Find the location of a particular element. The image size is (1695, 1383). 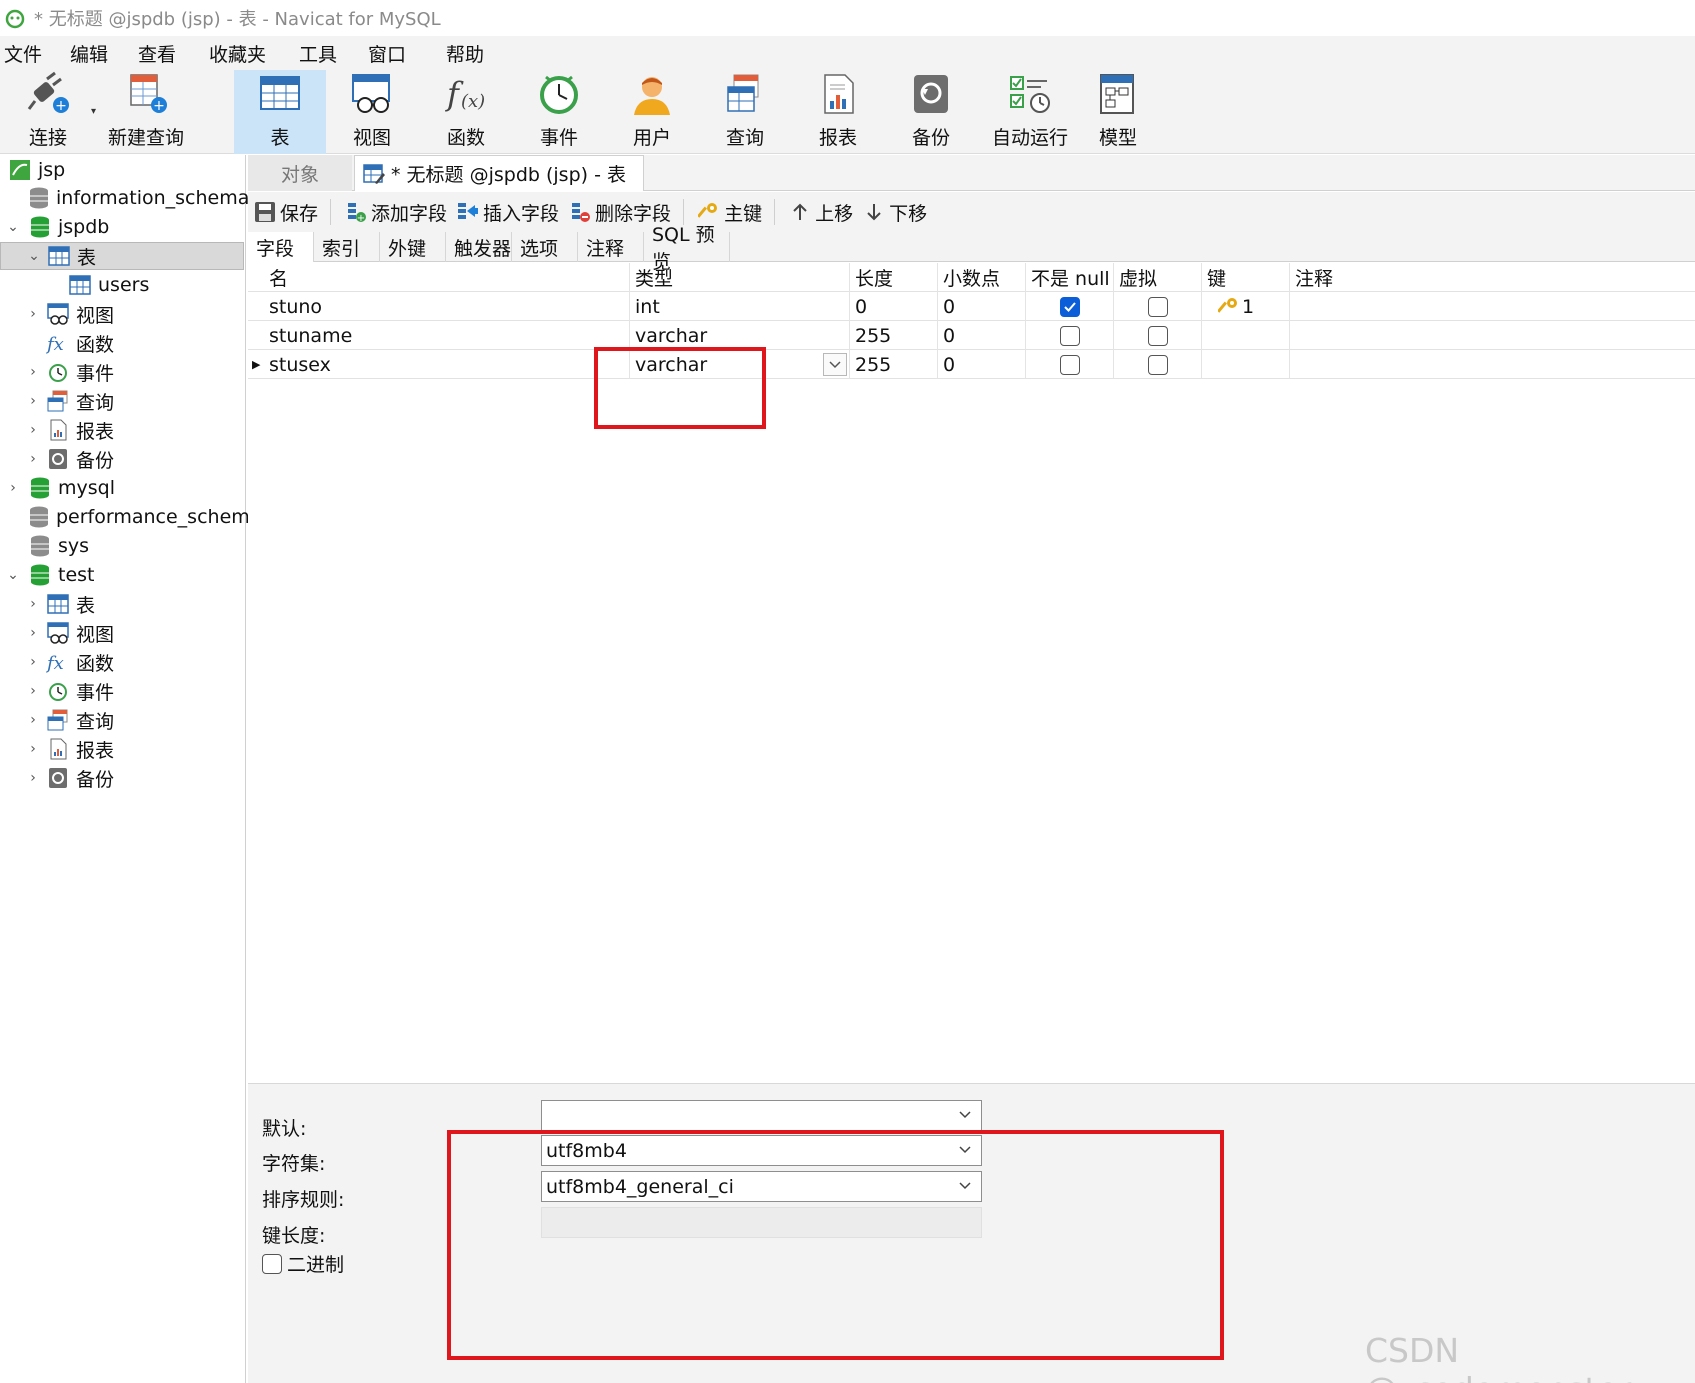

cell-name: stusex is located at coordinates (447, 364).